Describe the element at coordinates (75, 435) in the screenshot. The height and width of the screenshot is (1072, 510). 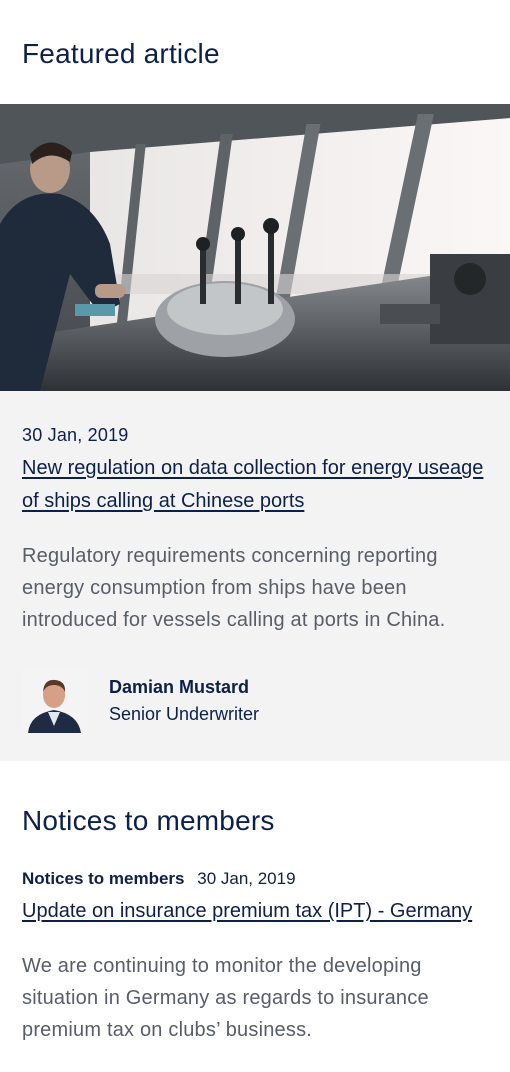
I see `article-date: 30 Jan, 2019` at that location.